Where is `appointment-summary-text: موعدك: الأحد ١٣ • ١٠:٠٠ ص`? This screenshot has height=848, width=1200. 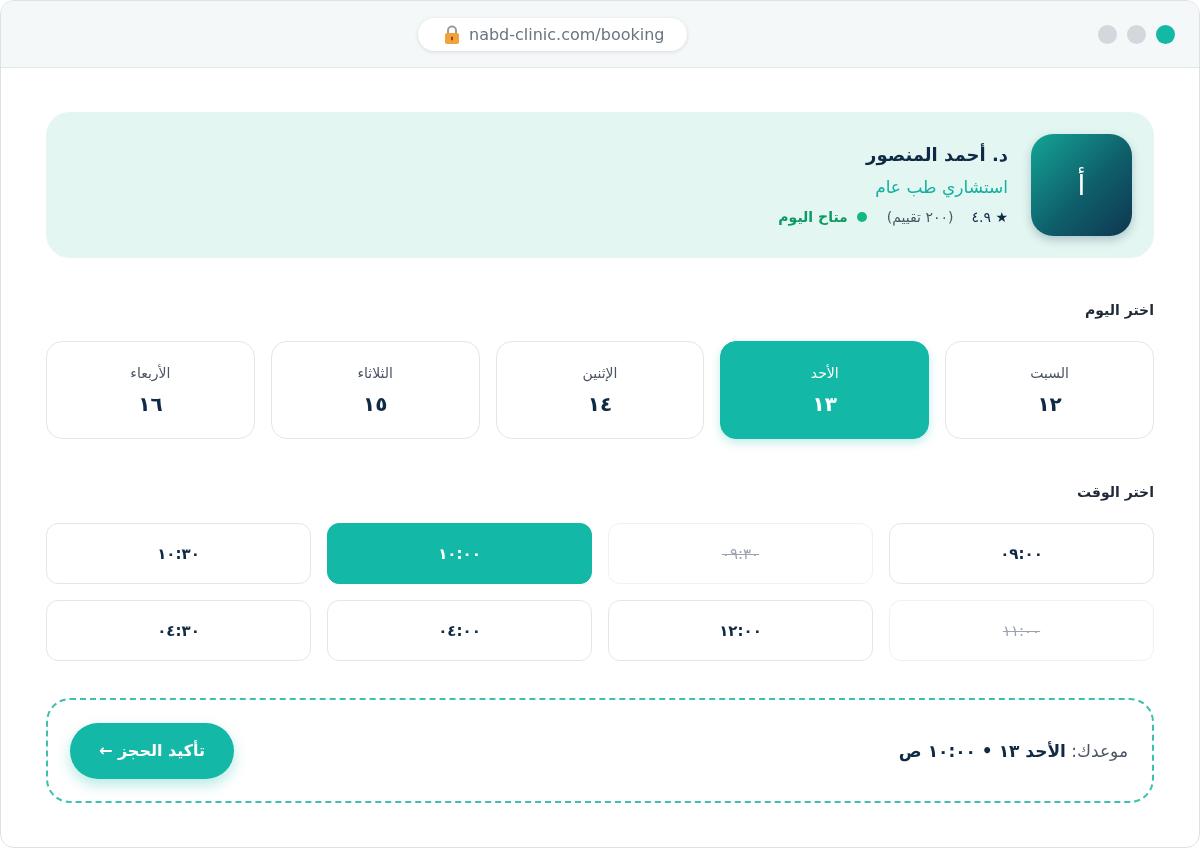 appointment-summary-text: موعدك: الأحد ١٣ • ١٠:٠٠ ص is located at coordinates (1013, 750).